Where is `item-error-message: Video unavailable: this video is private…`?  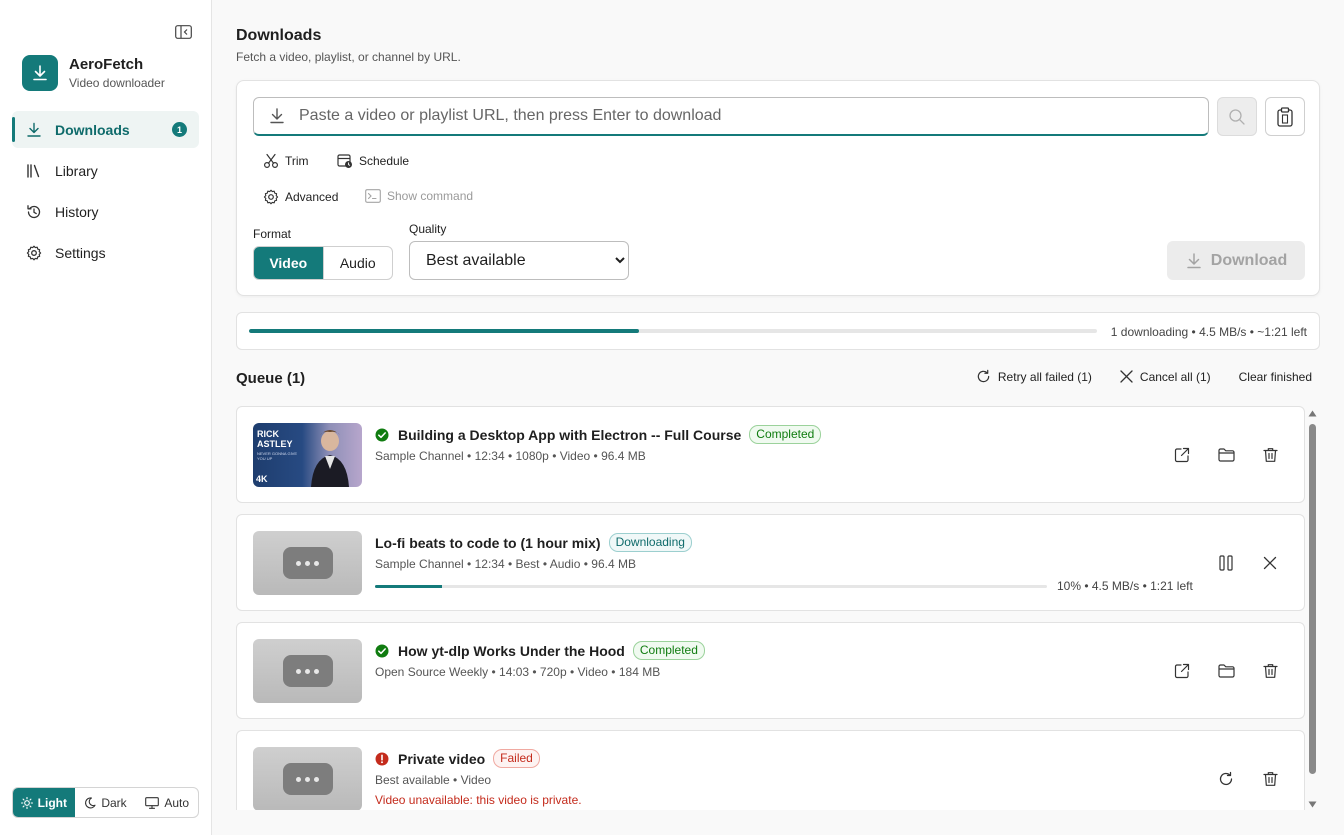 item-error-message: Video unavailable: this video is private… is located at coordinates (478, 800).